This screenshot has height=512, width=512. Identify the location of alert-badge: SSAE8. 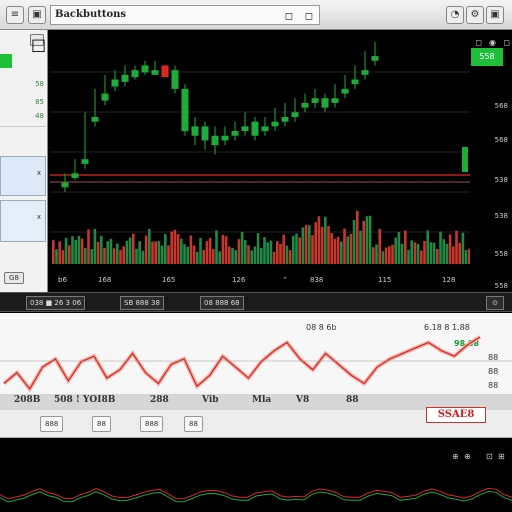
(456, 415).